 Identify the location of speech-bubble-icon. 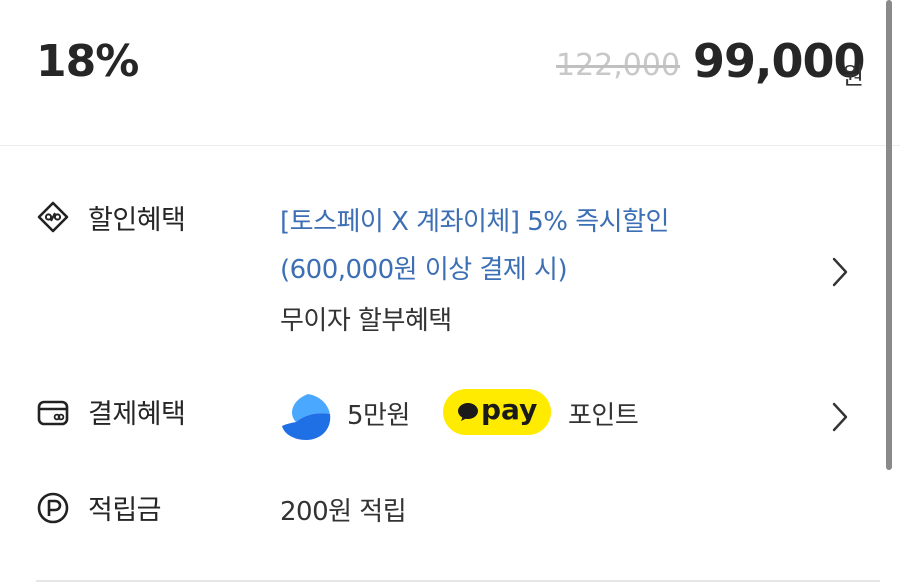
(468, 412).